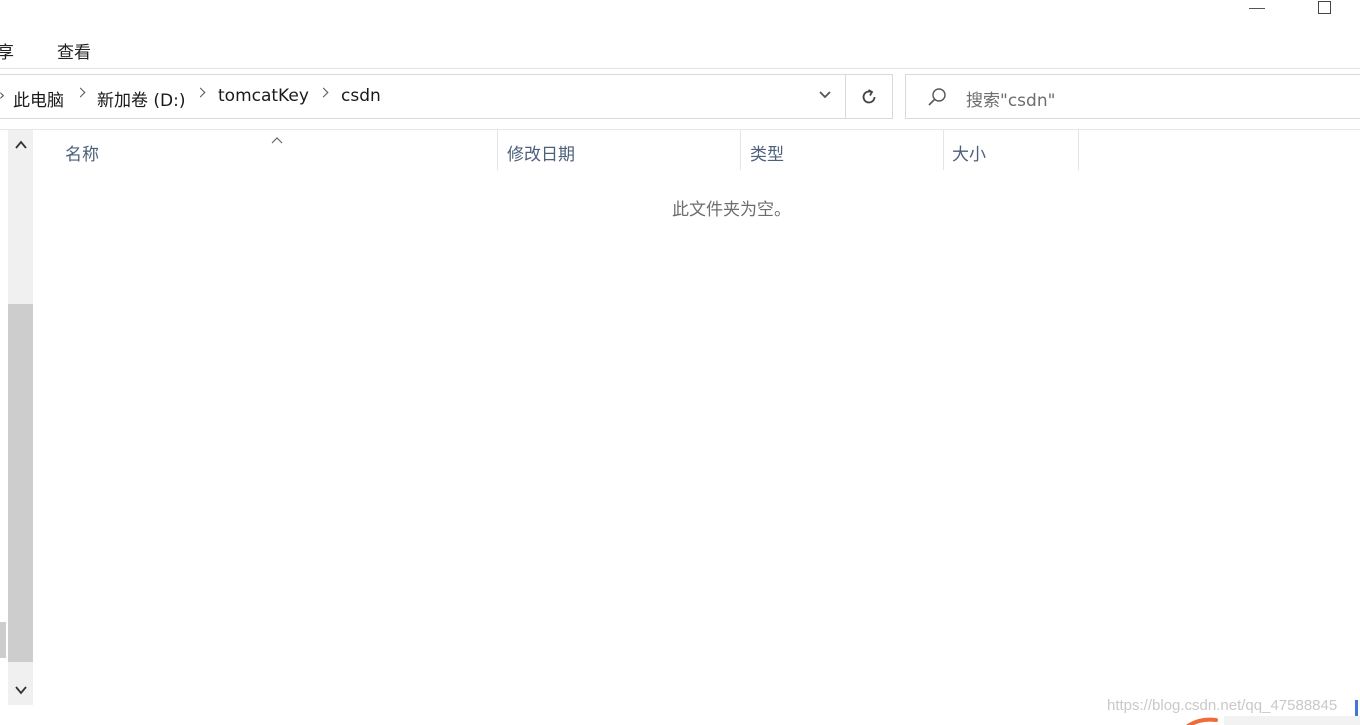 This screenshot has height=725, width=1360. Describe the element at coordinates (3, 640) in the screenshot. I see `nav-pane-selection-edge` at that location.